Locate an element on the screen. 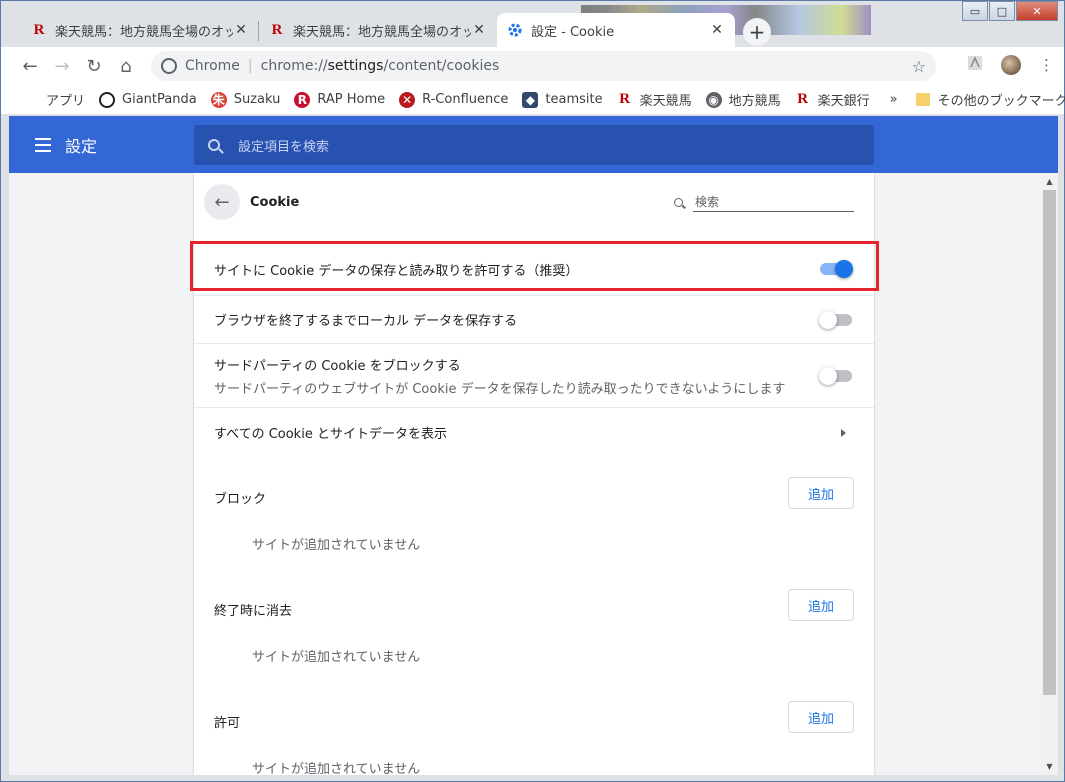 This screenshot has width=1065, height=782. add-block-button: 追加 is located at coordinates (821, 493).